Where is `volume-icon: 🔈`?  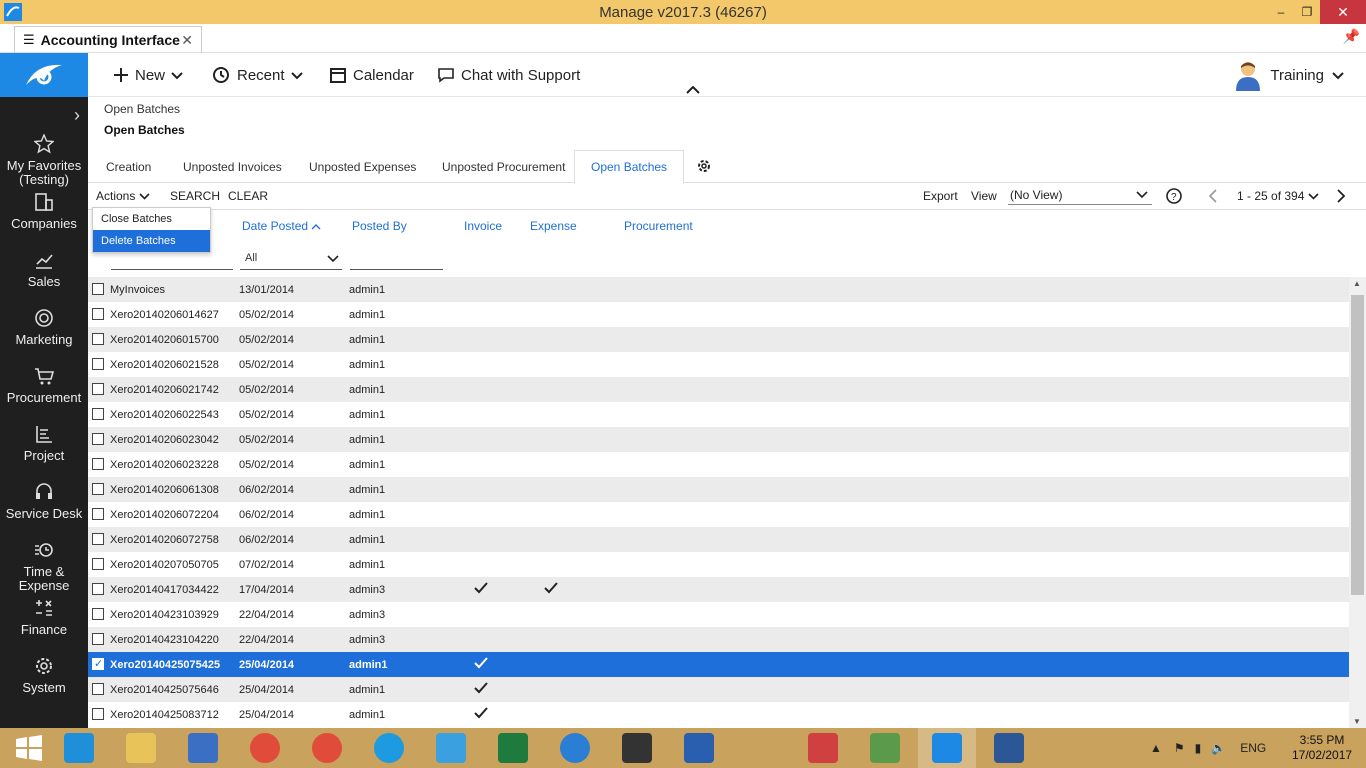 volume-icon: 🔈 is located at coordinates (1218, 748).